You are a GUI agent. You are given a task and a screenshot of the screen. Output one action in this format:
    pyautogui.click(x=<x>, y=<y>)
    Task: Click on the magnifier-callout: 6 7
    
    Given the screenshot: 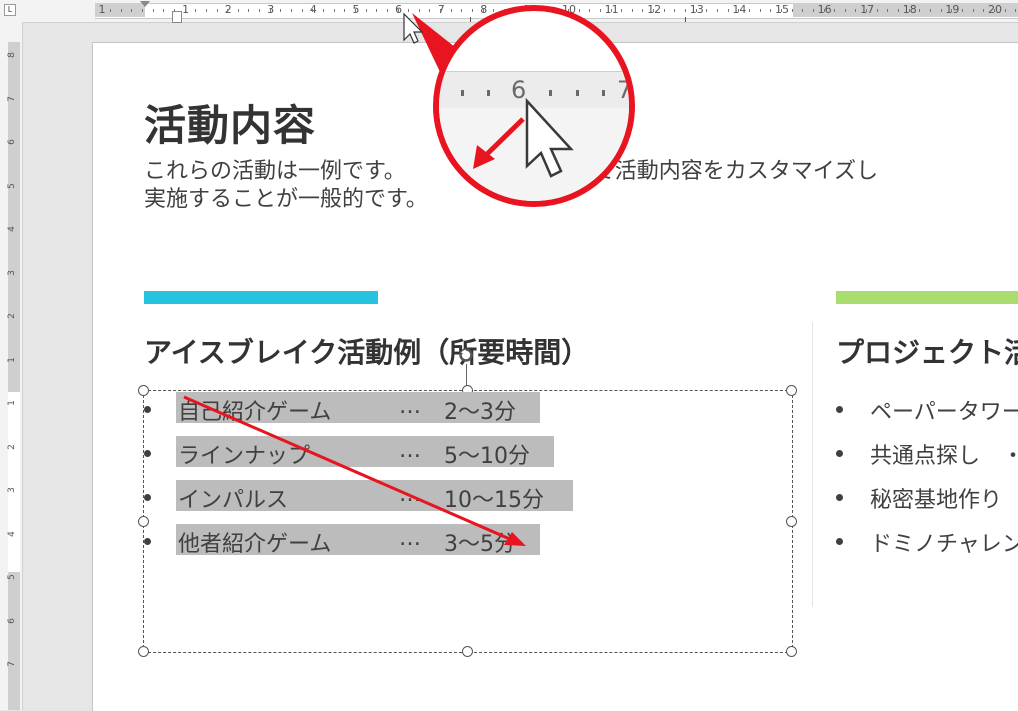 What is the action you would take?
    pyautogui.click(x=534, y=106)
    